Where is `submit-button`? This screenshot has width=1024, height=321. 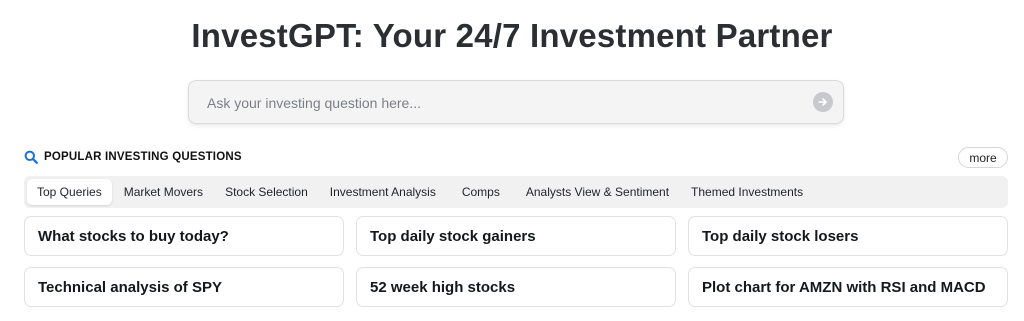 submit-button is located at coordinates (823, 102).